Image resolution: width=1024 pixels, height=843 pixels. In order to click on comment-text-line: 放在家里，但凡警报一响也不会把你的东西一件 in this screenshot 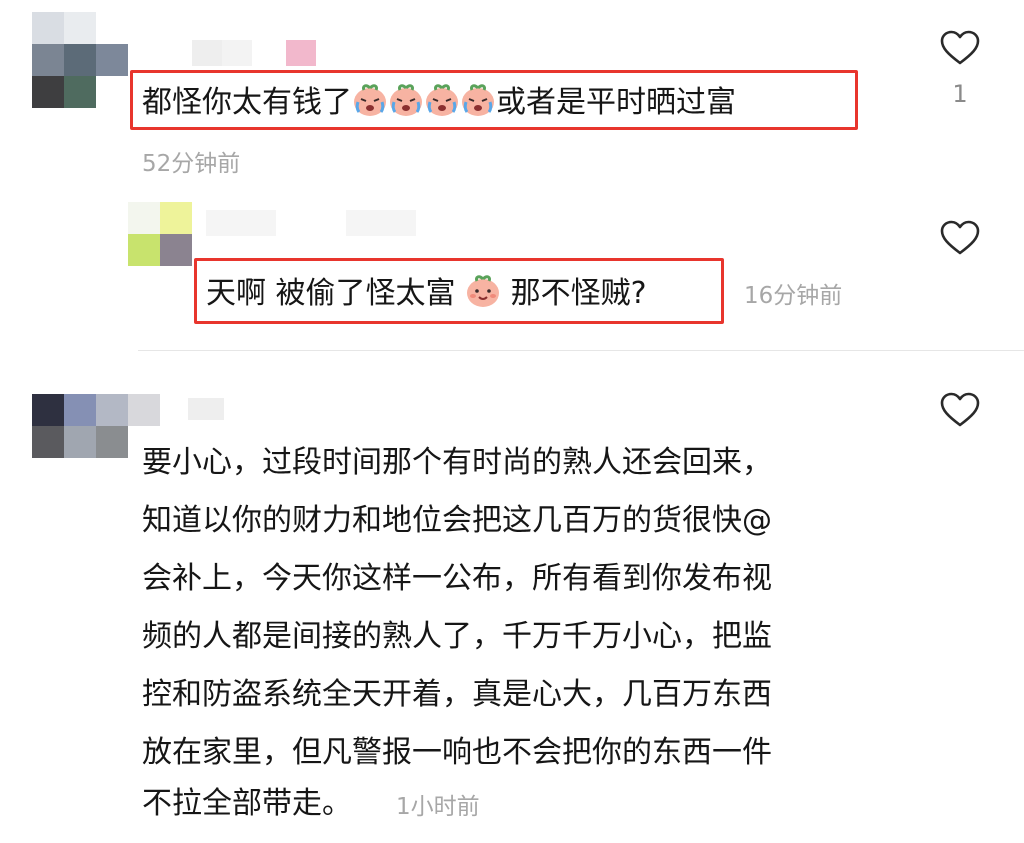, I will do `click(457, 752)`.